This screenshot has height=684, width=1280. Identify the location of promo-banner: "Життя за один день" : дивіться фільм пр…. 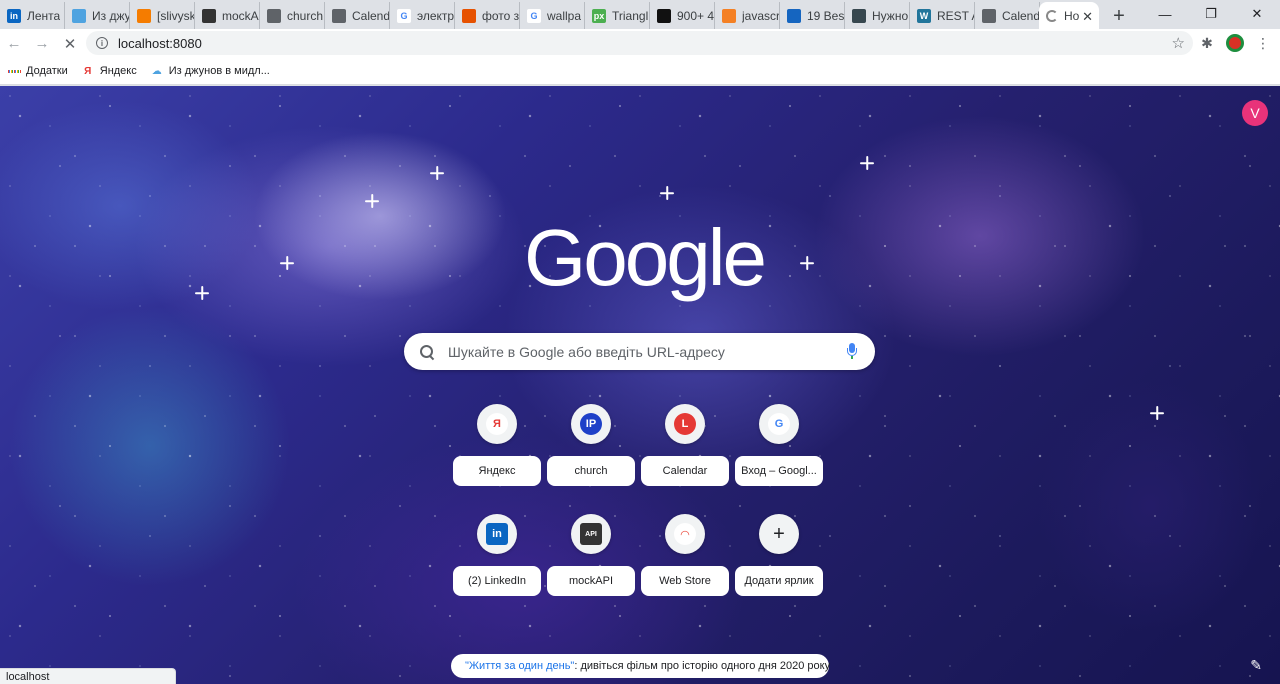
(641, 666).